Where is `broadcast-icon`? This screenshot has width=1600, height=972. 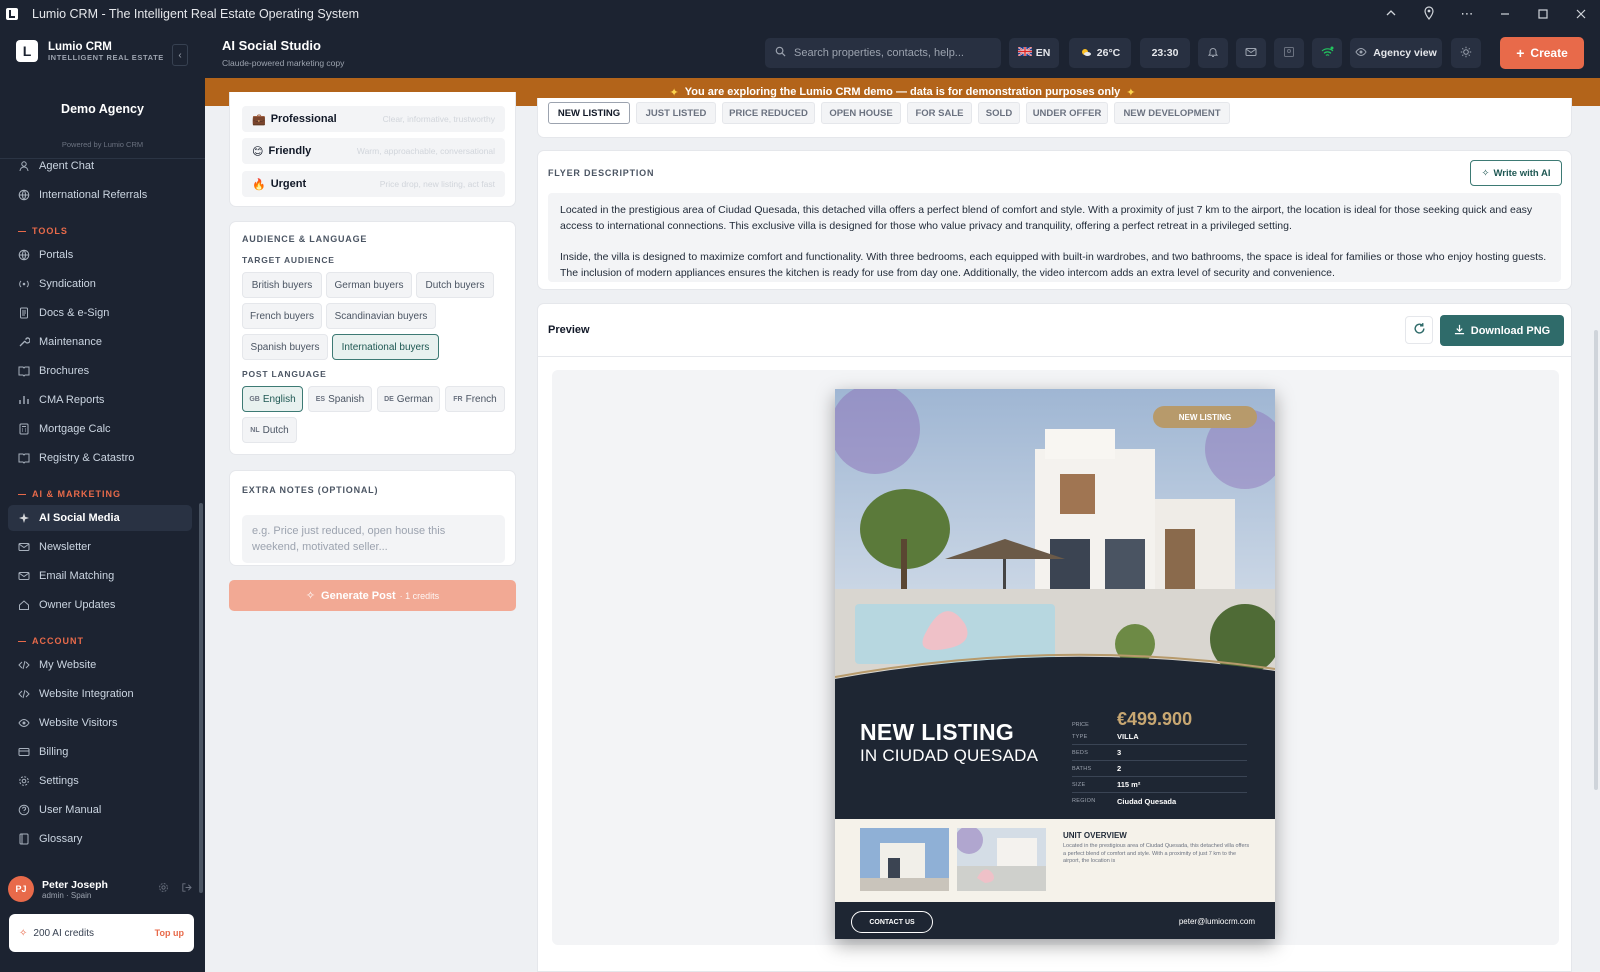
broadcast-icon is located at coordinates (24, 284).